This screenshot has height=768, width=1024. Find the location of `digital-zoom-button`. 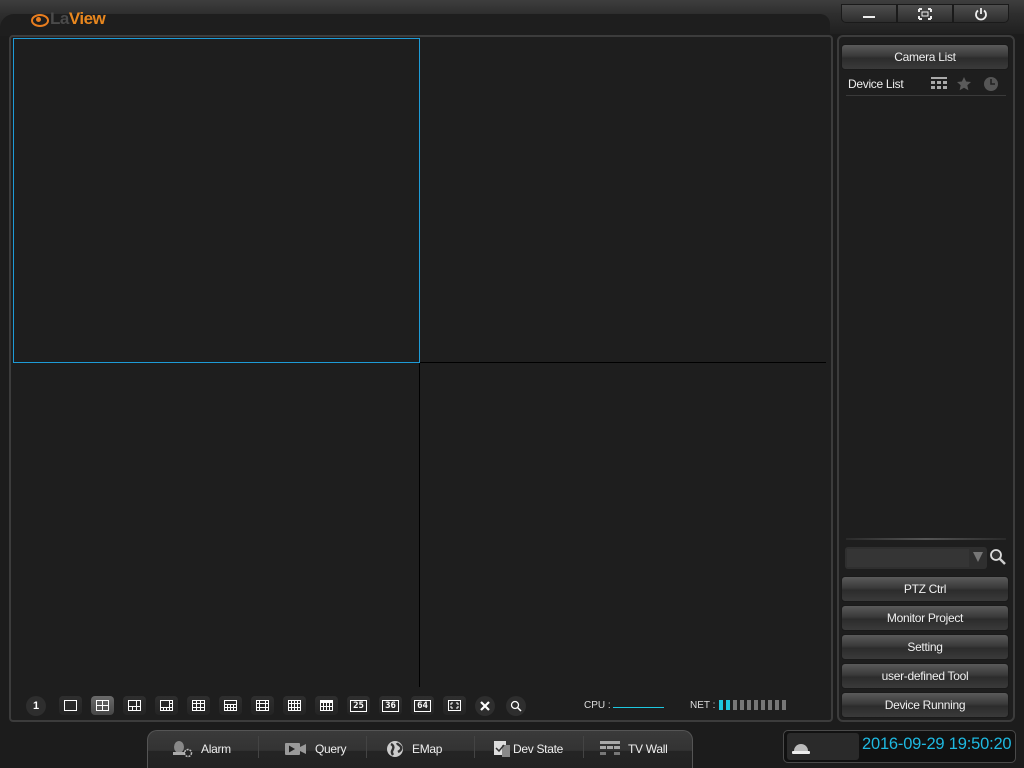

digital-zoom-button is located at coordinates (516, 706).